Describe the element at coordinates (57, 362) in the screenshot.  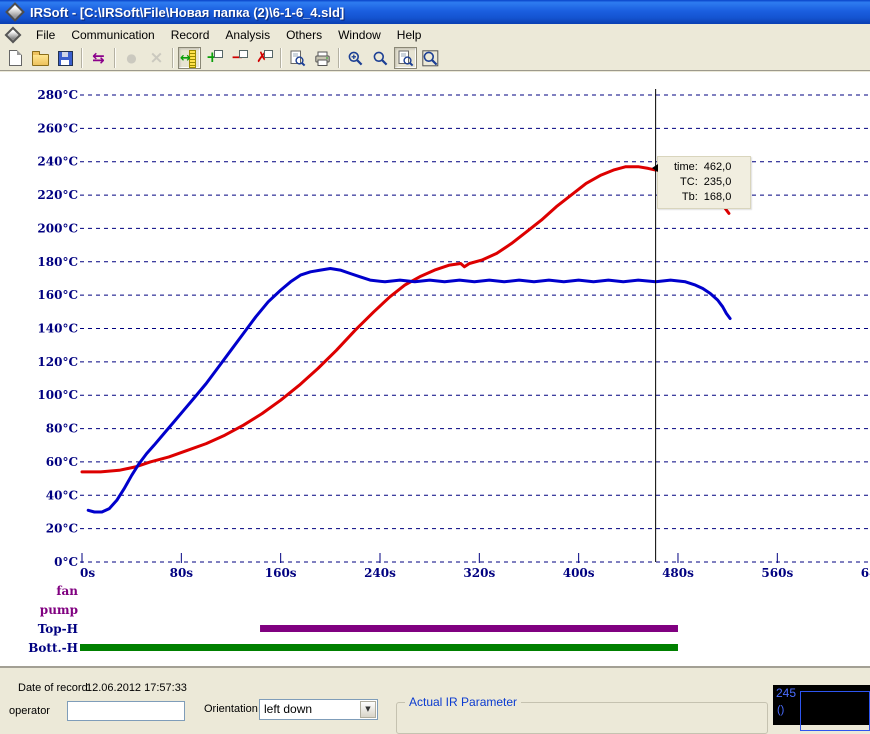
I see `y-axis-tick-label: 120°C` at that location.